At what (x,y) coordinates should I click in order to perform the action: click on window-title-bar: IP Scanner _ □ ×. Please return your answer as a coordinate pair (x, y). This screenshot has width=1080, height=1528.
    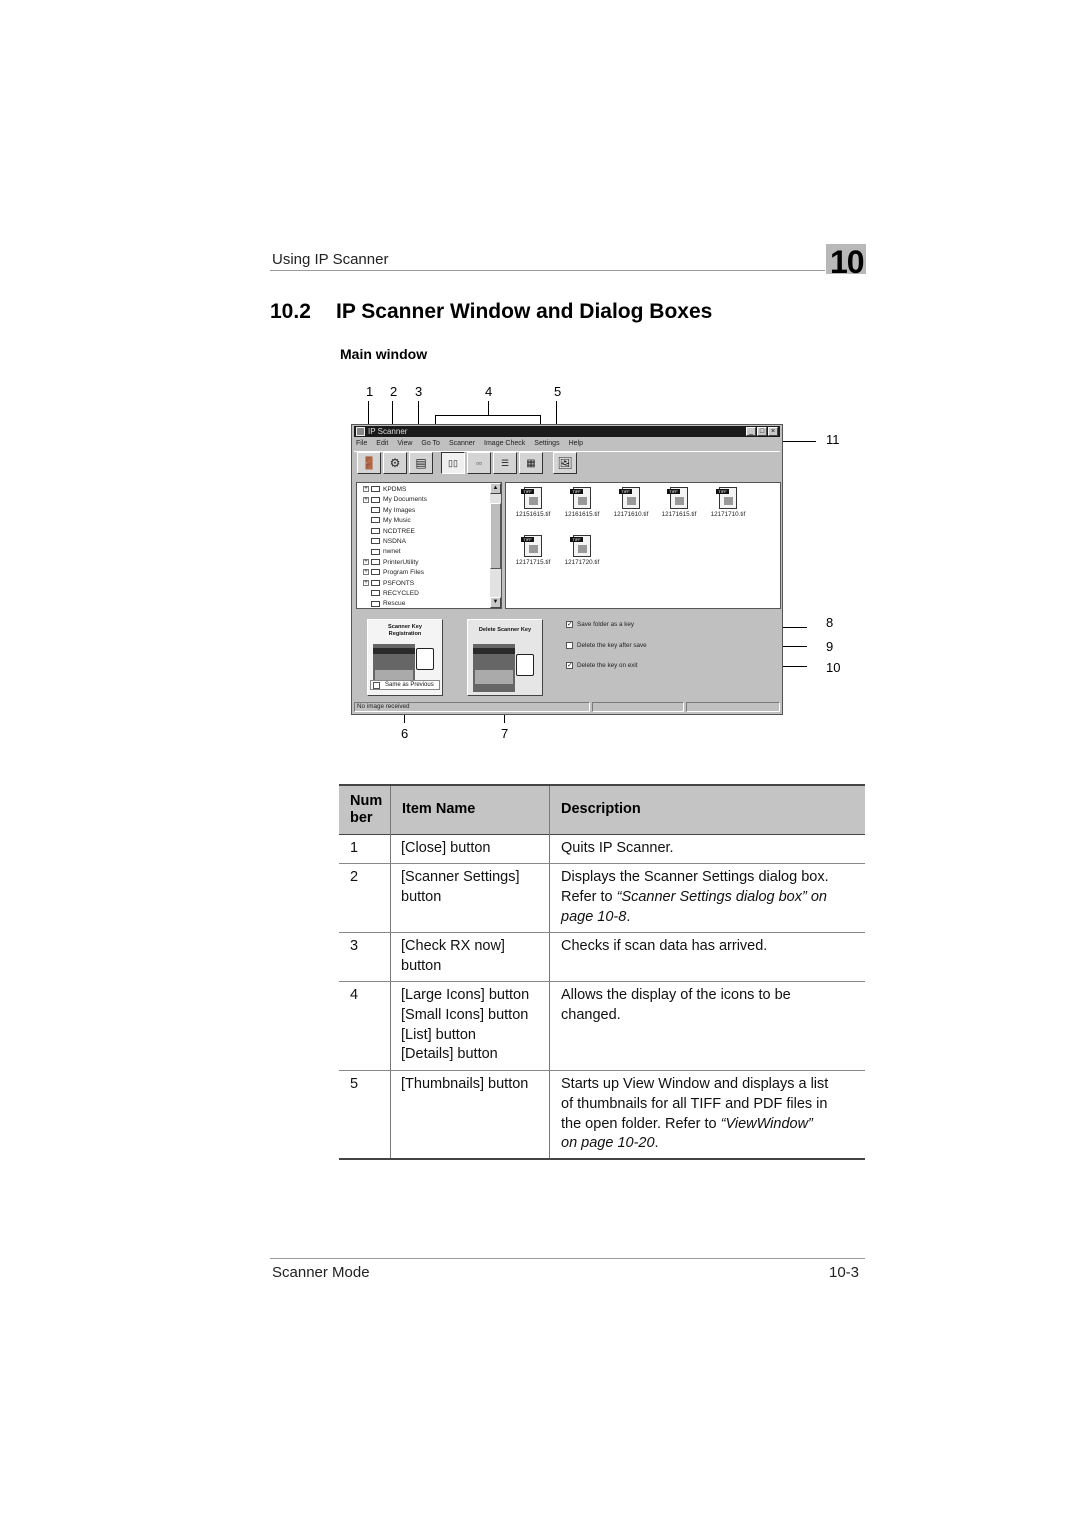
    Looking at the image, I should click on (567, 431).